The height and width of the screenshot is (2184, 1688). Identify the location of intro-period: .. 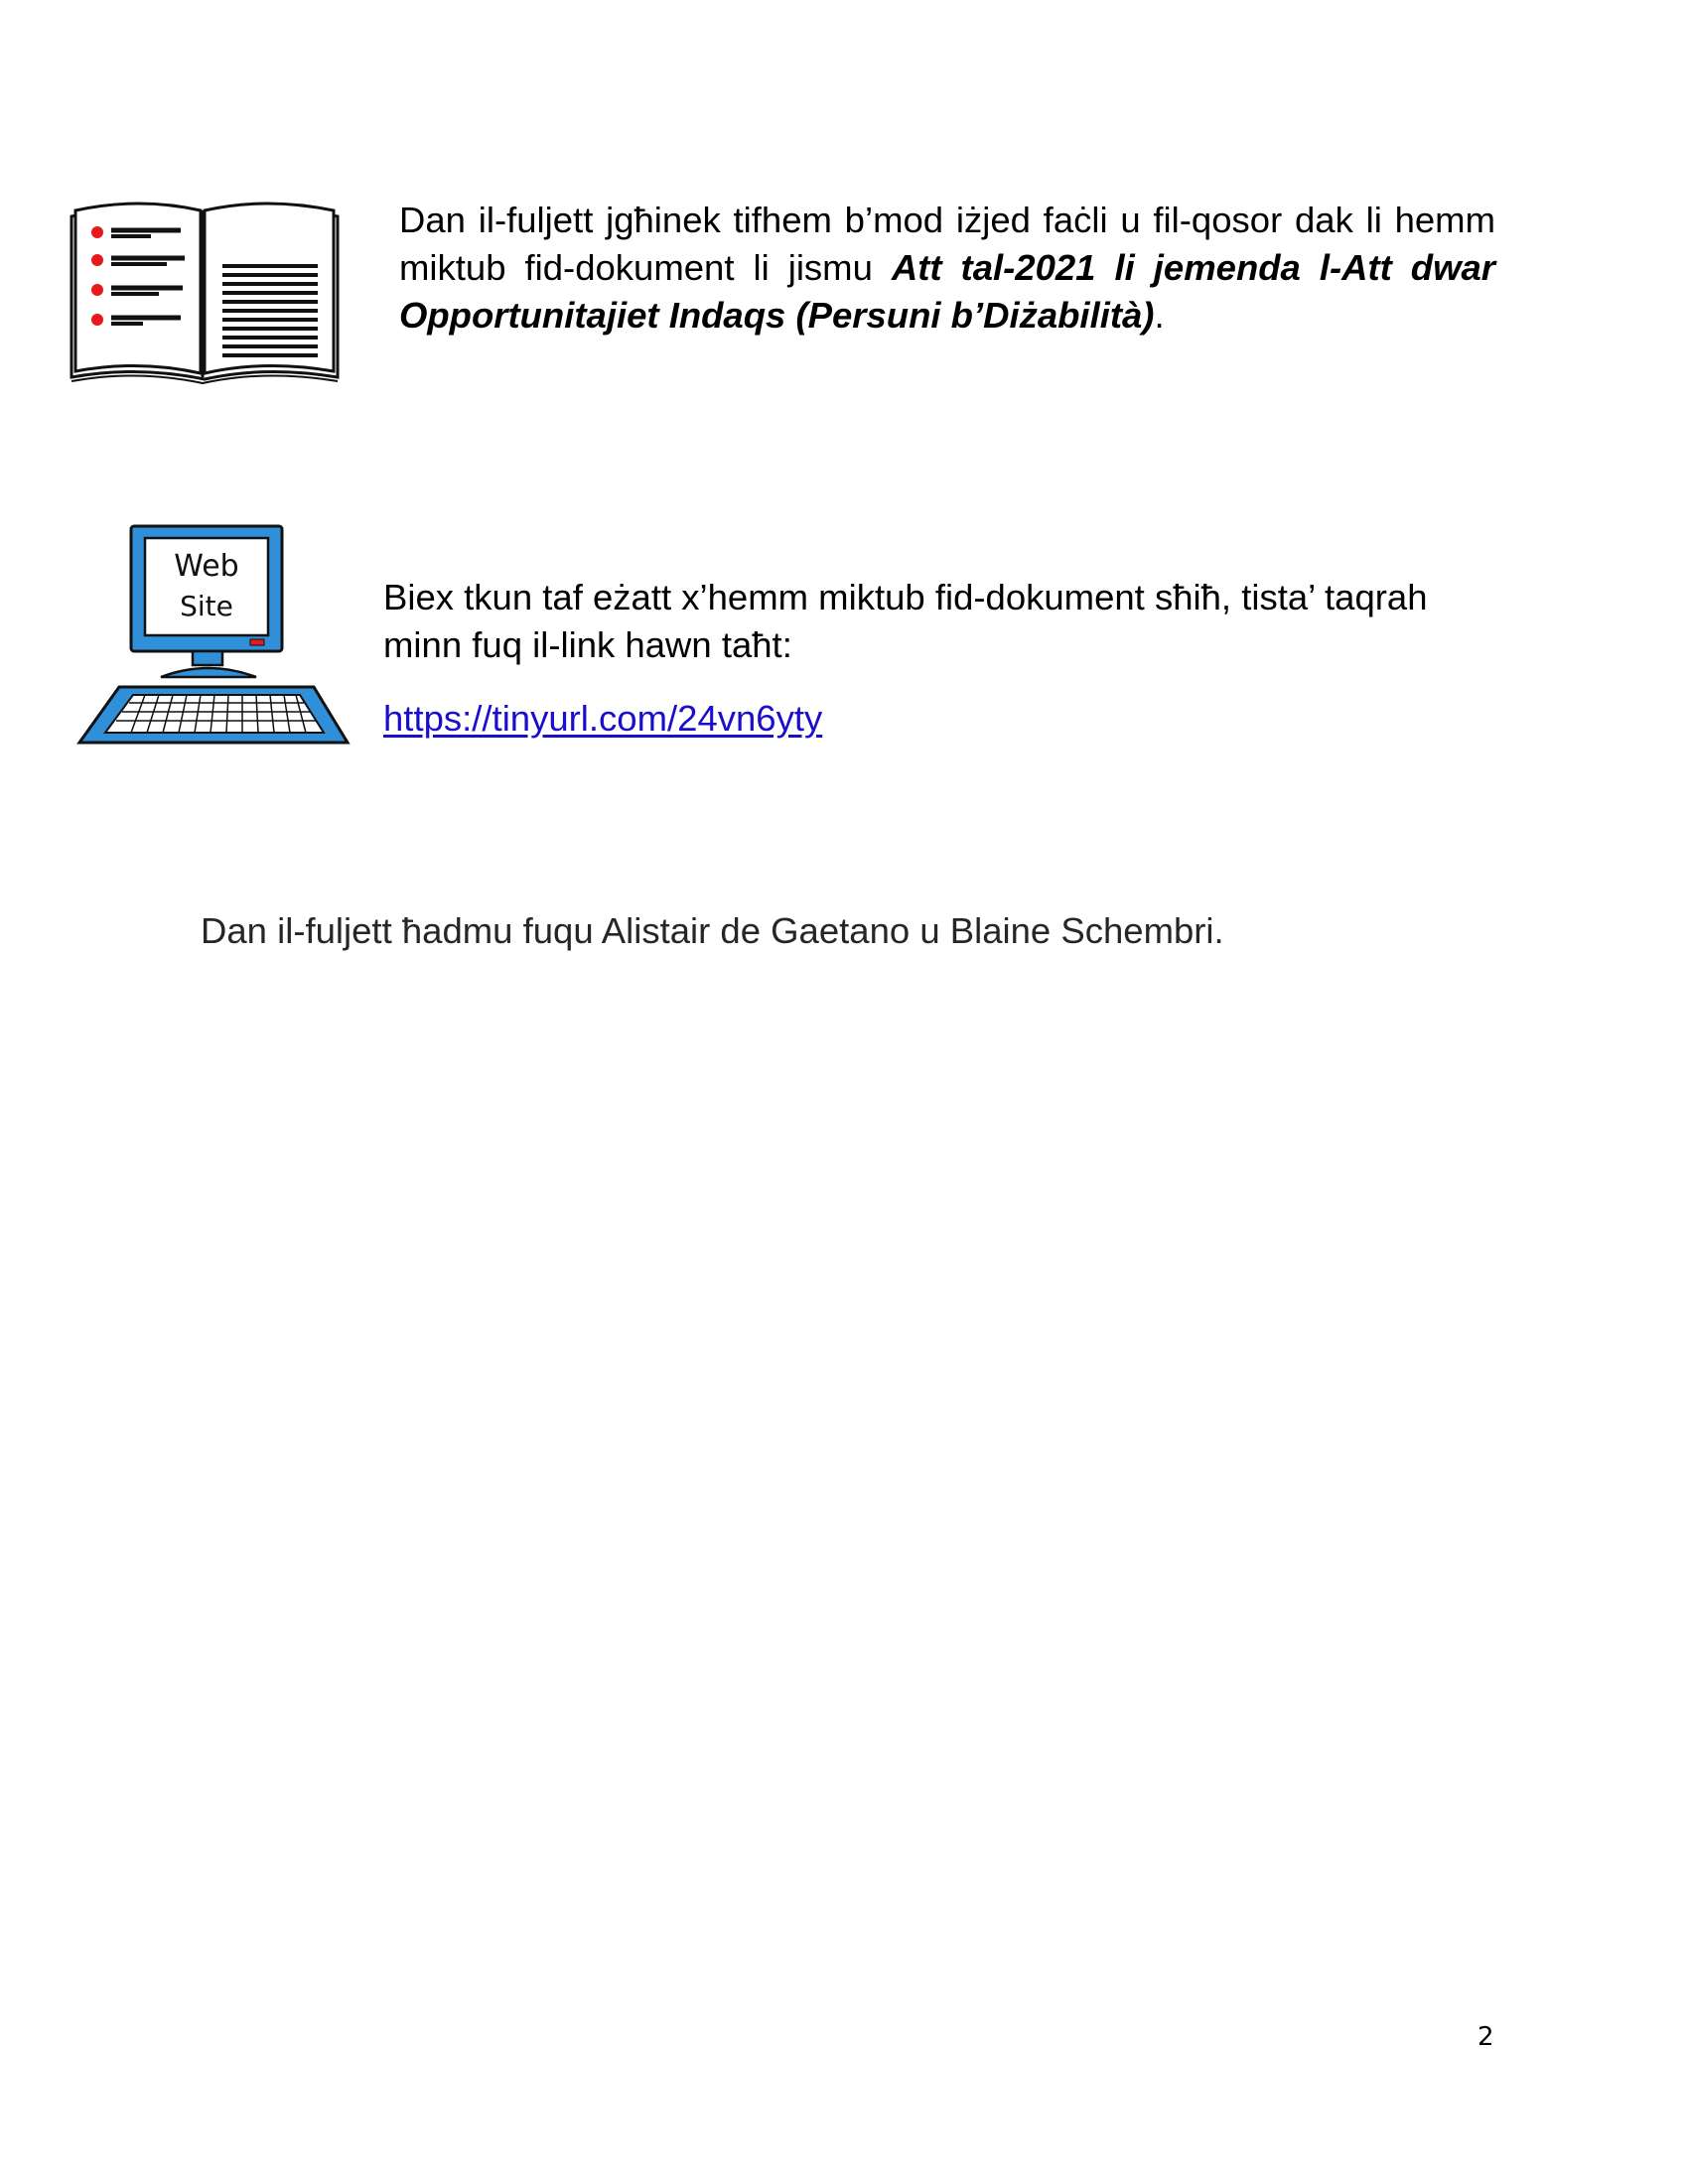
(1159, 315).